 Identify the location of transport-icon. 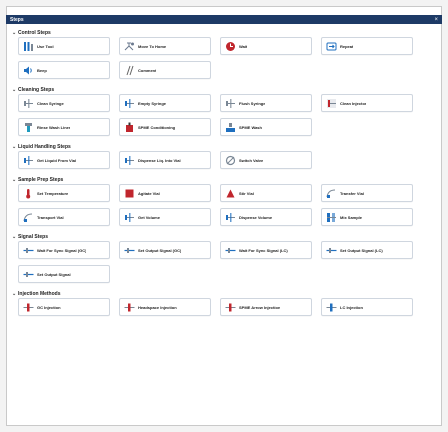
(28, 217).